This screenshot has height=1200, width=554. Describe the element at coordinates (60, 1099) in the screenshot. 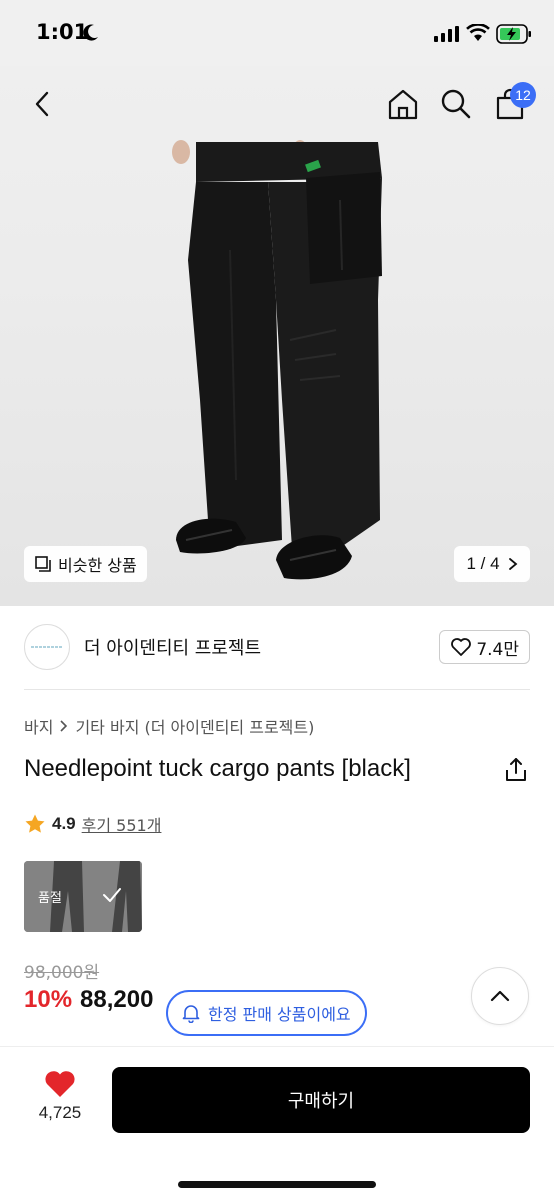

I see `wishlist-button: 4,725` at that location.